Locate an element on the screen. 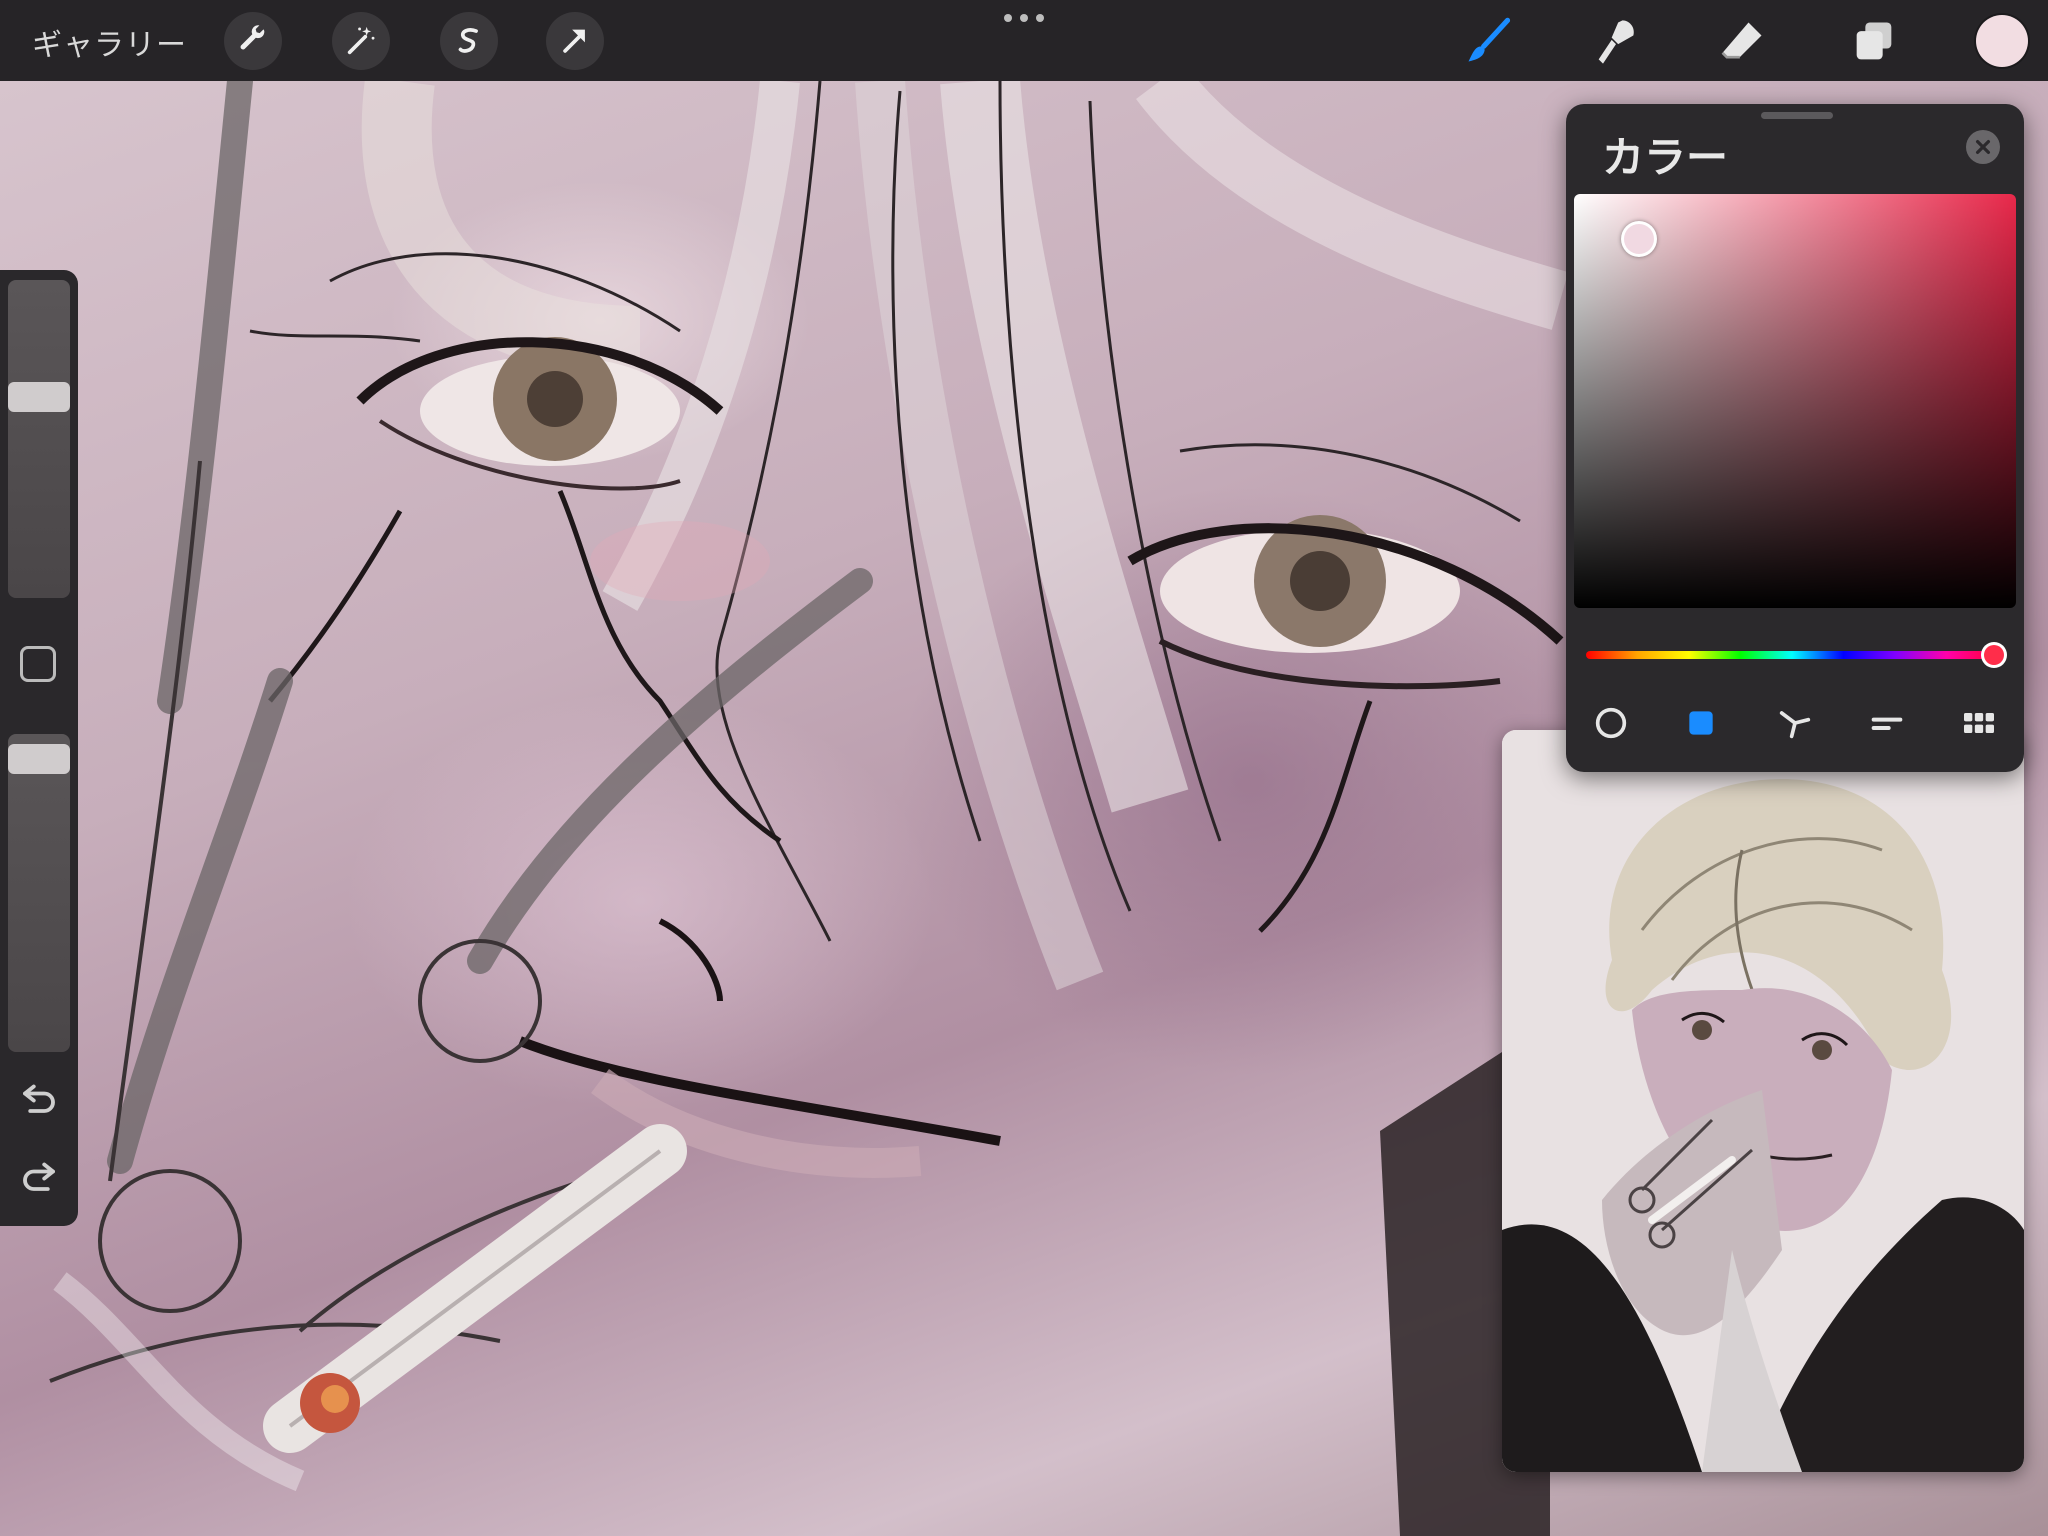 The width and height of the screenshot is (2048, 1536). selection-button is located at coordinates (469, 41).